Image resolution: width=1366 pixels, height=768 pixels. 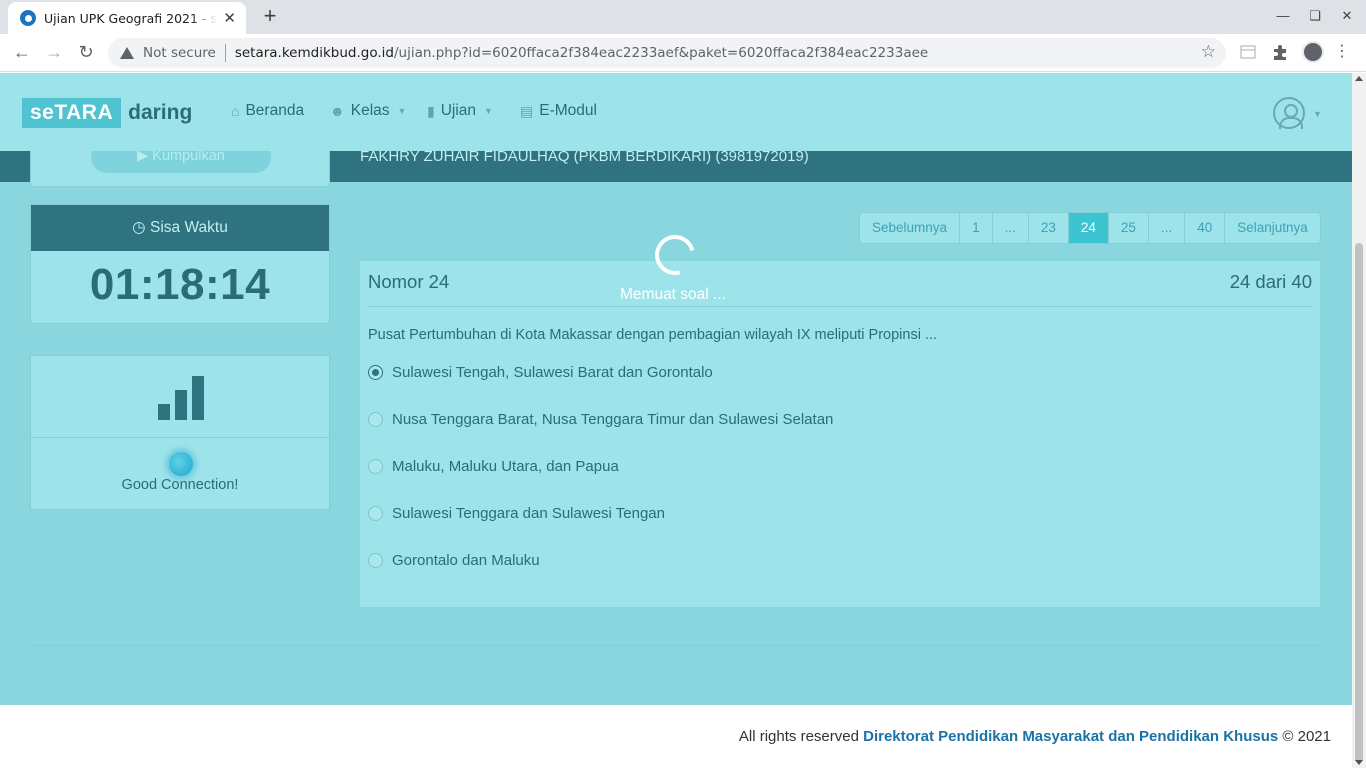 I want to click on answer-option: Gorontalo dan Maluku, so click(x=454, y=560).